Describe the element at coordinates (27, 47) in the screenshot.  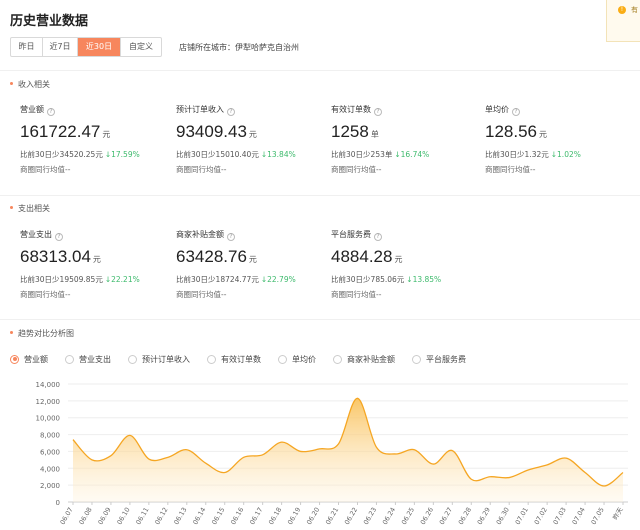
I see `tab-yesterday: 昨日` at that location.